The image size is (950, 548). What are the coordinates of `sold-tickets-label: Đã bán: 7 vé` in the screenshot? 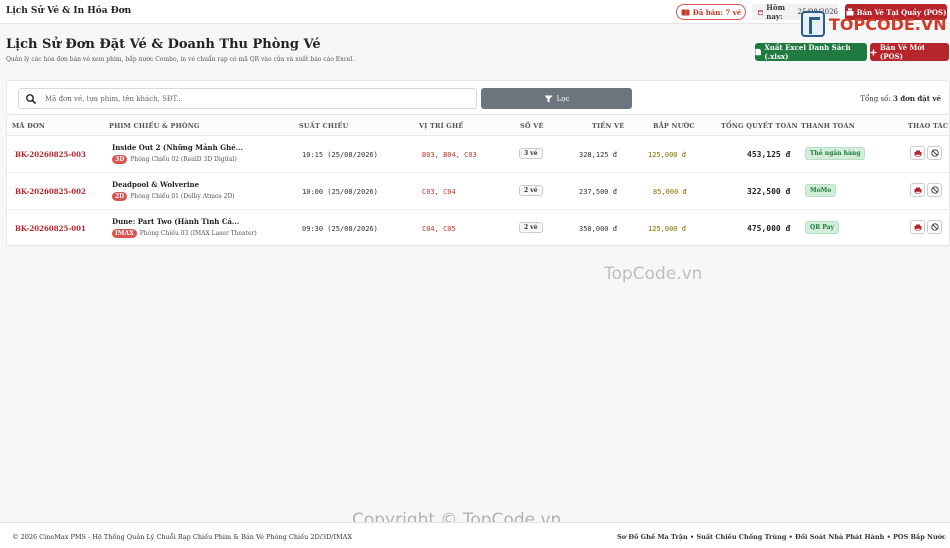 It's located at (717, 12).